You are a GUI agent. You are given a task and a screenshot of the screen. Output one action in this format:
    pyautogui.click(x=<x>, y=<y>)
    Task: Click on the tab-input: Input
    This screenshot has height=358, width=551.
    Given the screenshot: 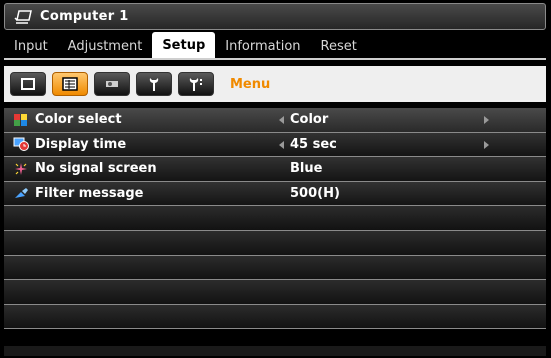 What is the action you would take?
    pyautogui.click(x=31, y=47)
    